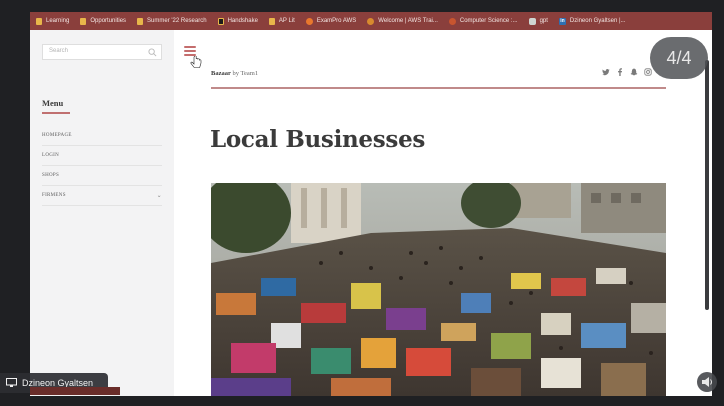 Image resolution: width=724 pixels, height=406 pixels. Describe the element at coordinates (707, 185) in the screenshot. I see `page-scrollbar` at that location.